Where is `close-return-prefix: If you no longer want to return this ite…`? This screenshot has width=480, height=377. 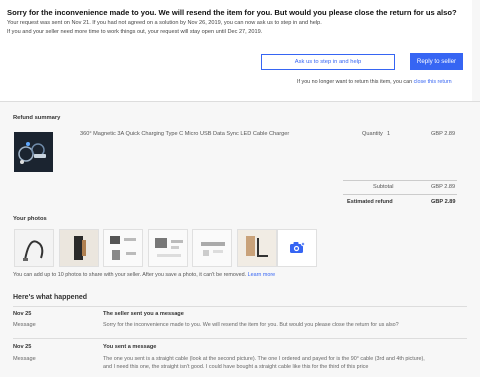 close-return-prefix: If you no longer want to return this ite… is located at coordinates (355, 82).